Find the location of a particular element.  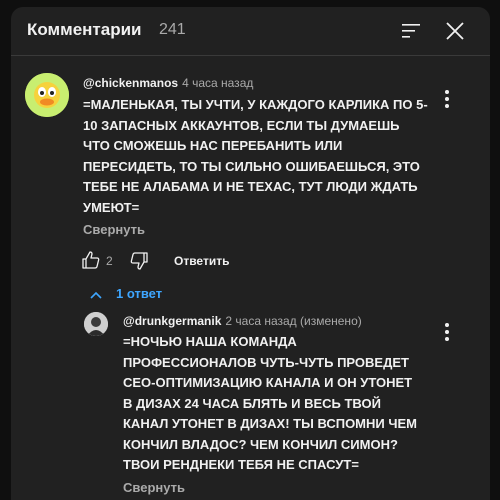

reply-text-line: =НОЧЬЮ НАША КОМАНДА is located at coordinates (210, 341).